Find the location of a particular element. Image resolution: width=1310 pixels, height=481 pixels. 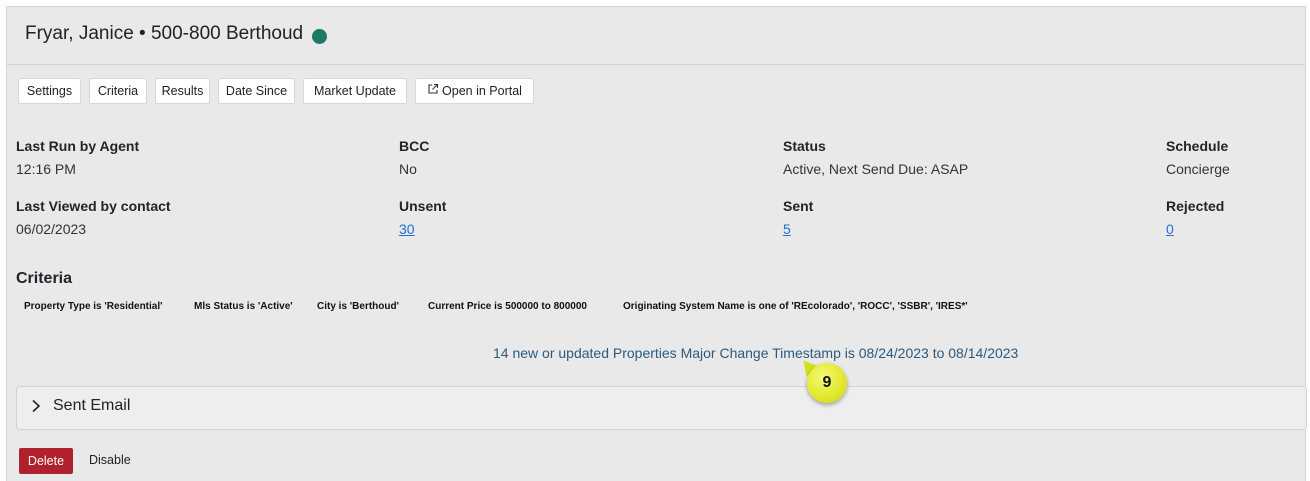

page-title: Fryar, Janice • 500-800 Berthoud is located at coordinates (164, 33).